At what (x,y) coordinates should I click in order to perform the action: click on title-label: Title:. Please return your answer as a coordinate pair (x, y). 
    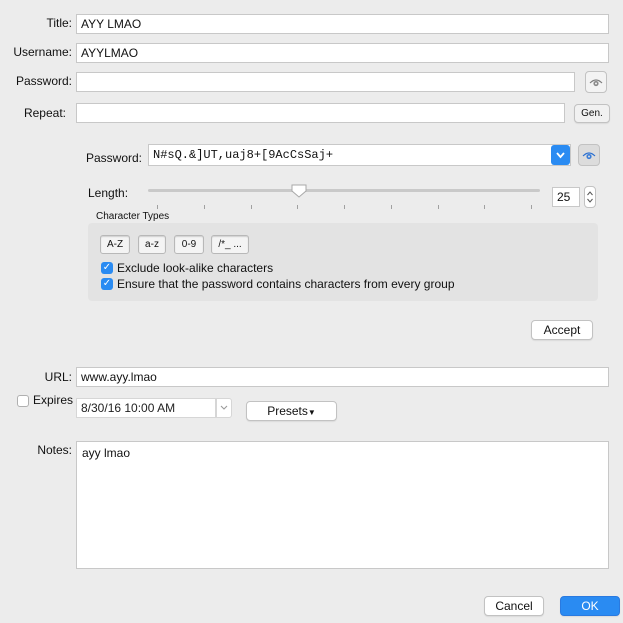
    Looking at the image, I should click on (59, 23).